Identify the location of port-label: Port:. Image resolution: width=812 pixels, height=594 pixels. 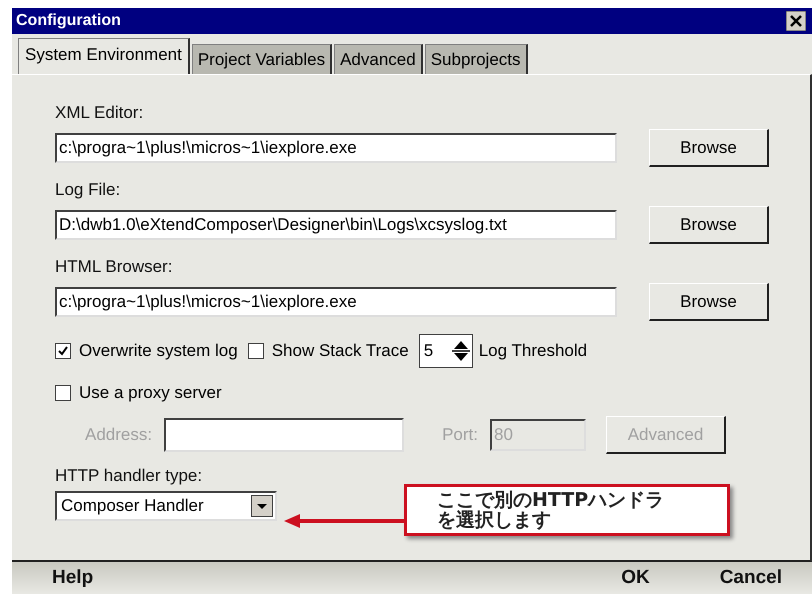
(460, 435).